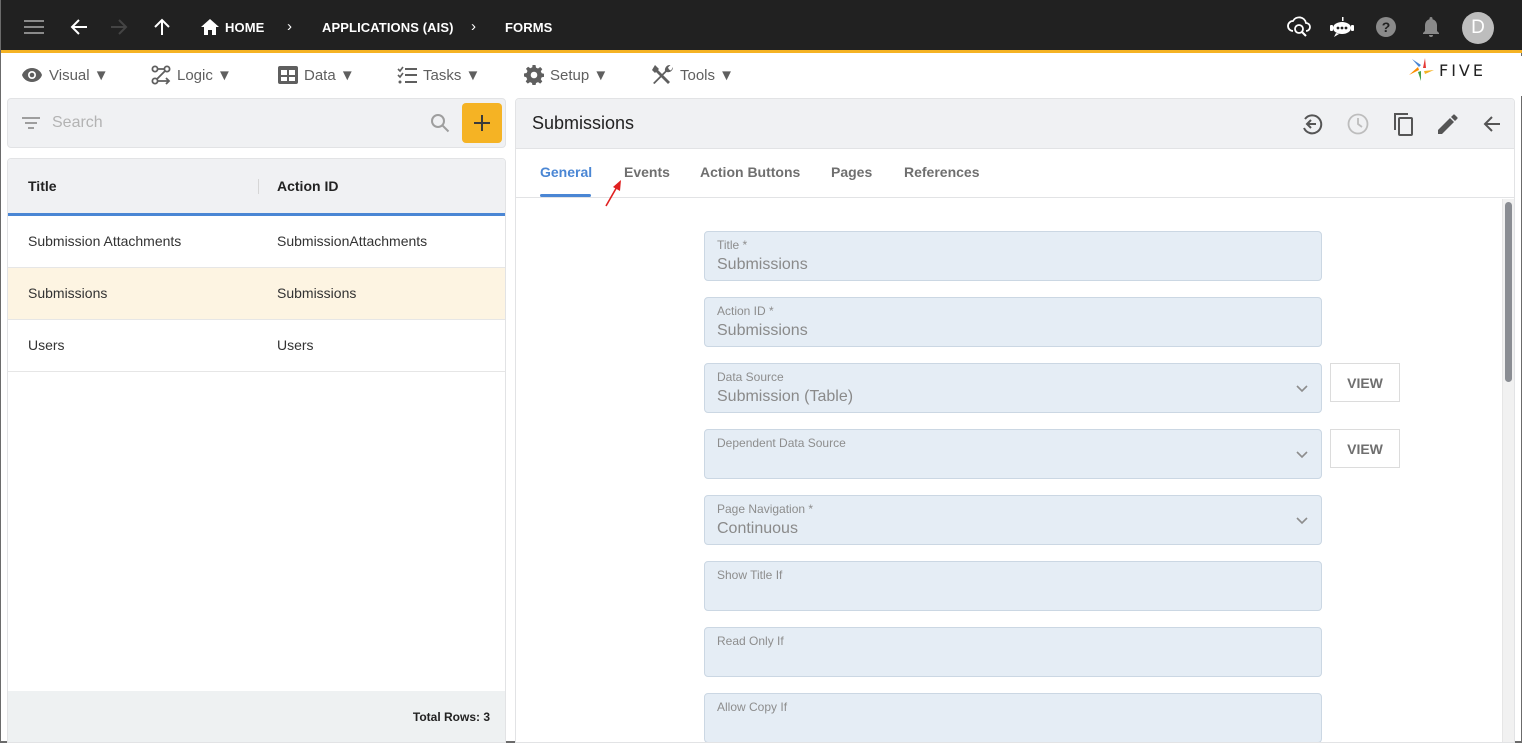 Image resolution: width=1522 pixels, height=743 pixels. Describe the element at coordinates (256, 716) in the screenshot. I see `list-footer: Total Rows: 3` at that location.